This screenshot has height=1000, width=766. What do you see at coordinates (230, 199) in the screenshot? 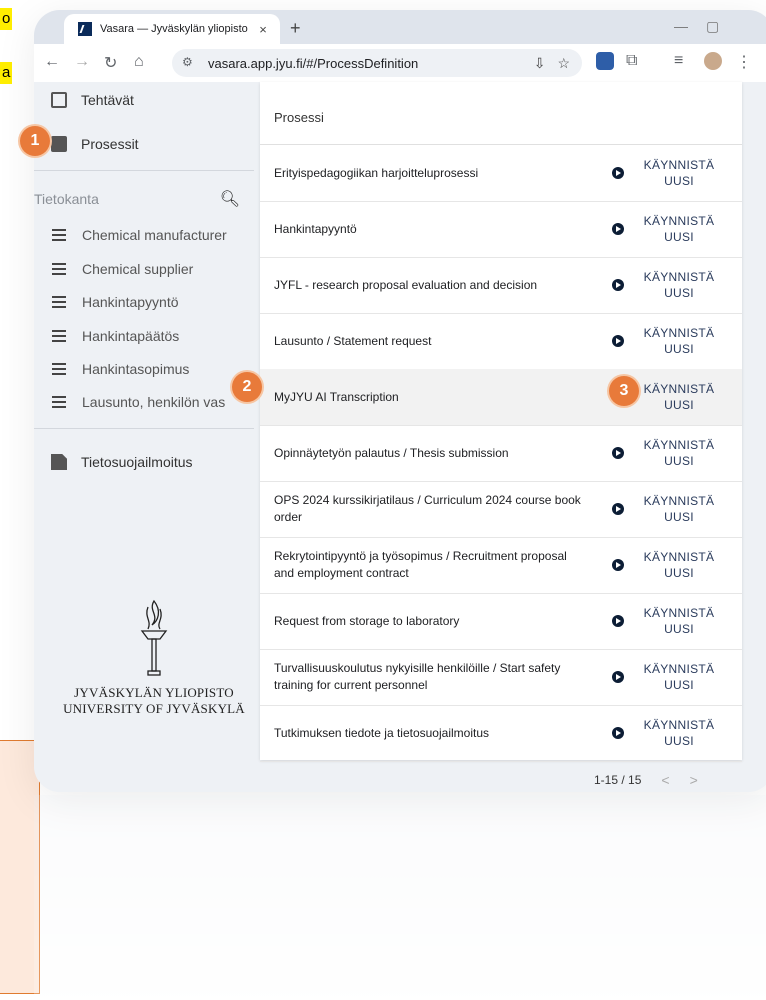
I see `search-icon: 🔍︎` at bounding box center [230, 199].